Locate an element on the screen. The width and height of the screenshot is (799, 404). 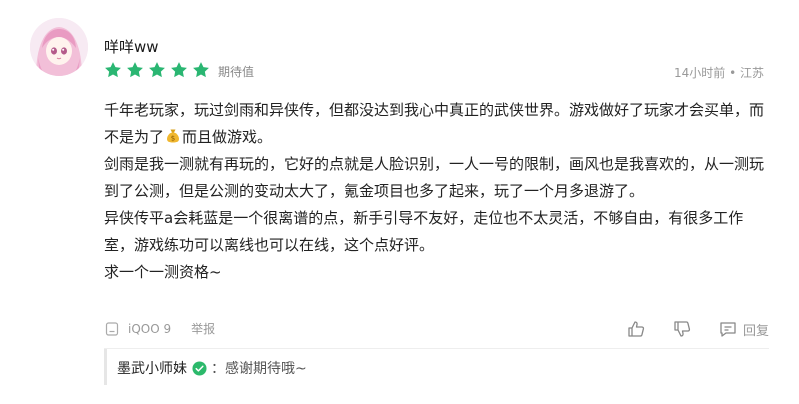
money-bag-icon: $ is located at coordinates (173, 136).